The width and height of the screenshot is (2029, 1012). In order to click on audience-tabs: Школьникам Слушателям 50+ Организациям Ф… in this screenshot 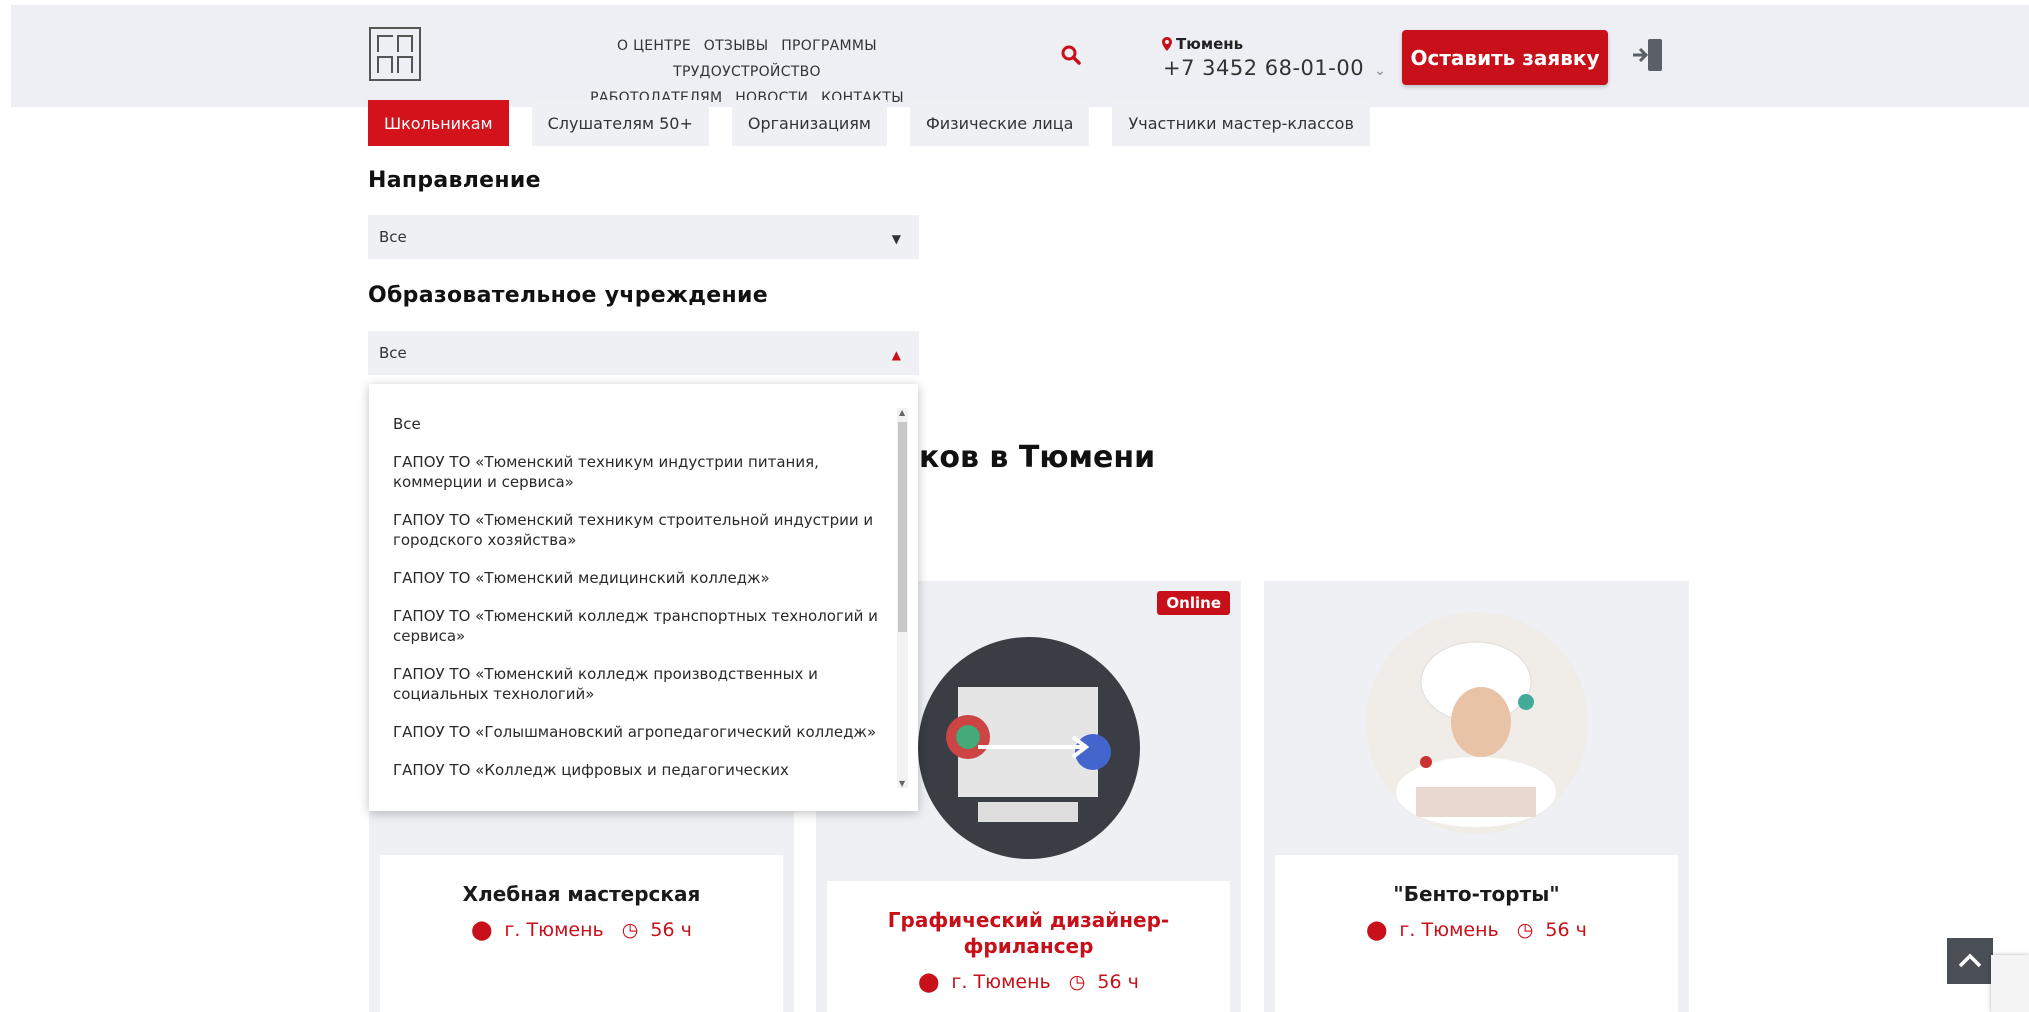, I will do `click(869, 123)`.